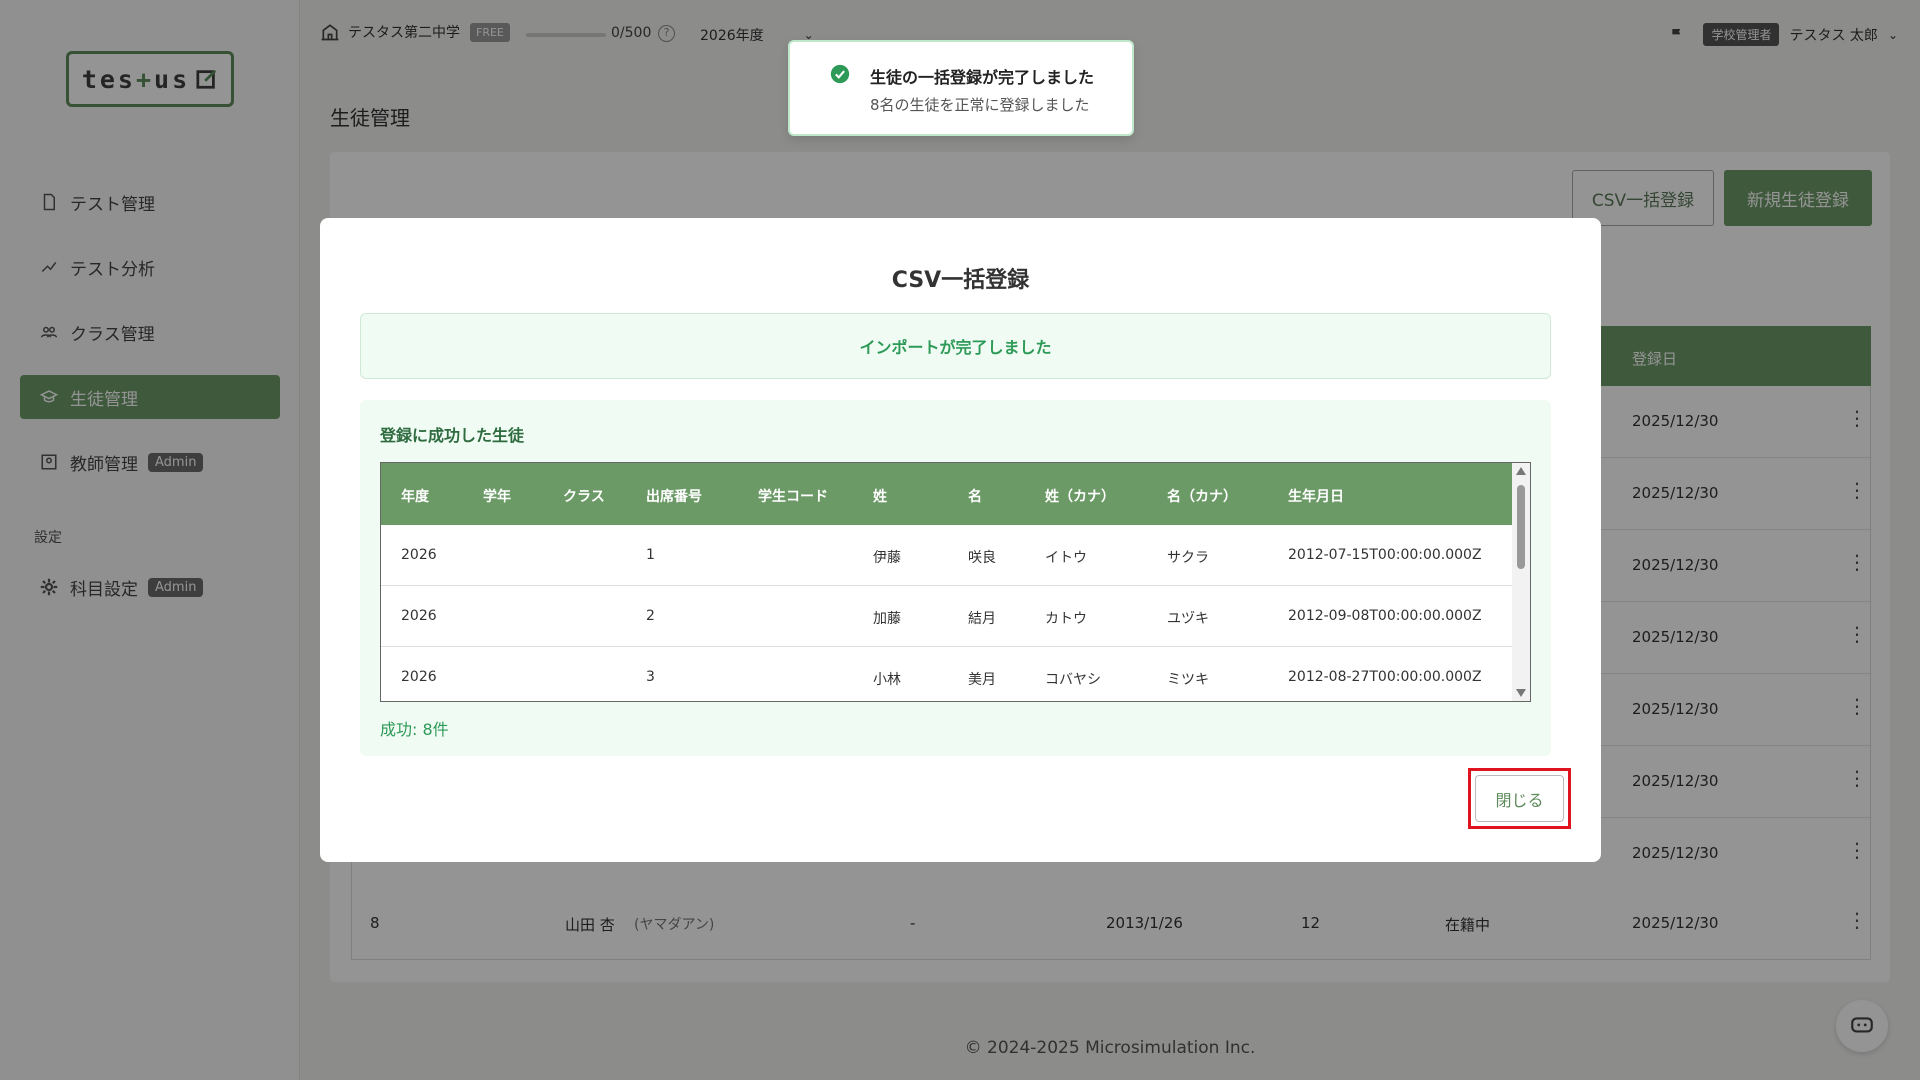 This screenshot has width=1920, height=1080. What do you see at coordinates (1385, 555) in the screenshot?
I see `cell-birth: 2012-07-15T00:00:00.000Z` at bounding box center [1385, 555].